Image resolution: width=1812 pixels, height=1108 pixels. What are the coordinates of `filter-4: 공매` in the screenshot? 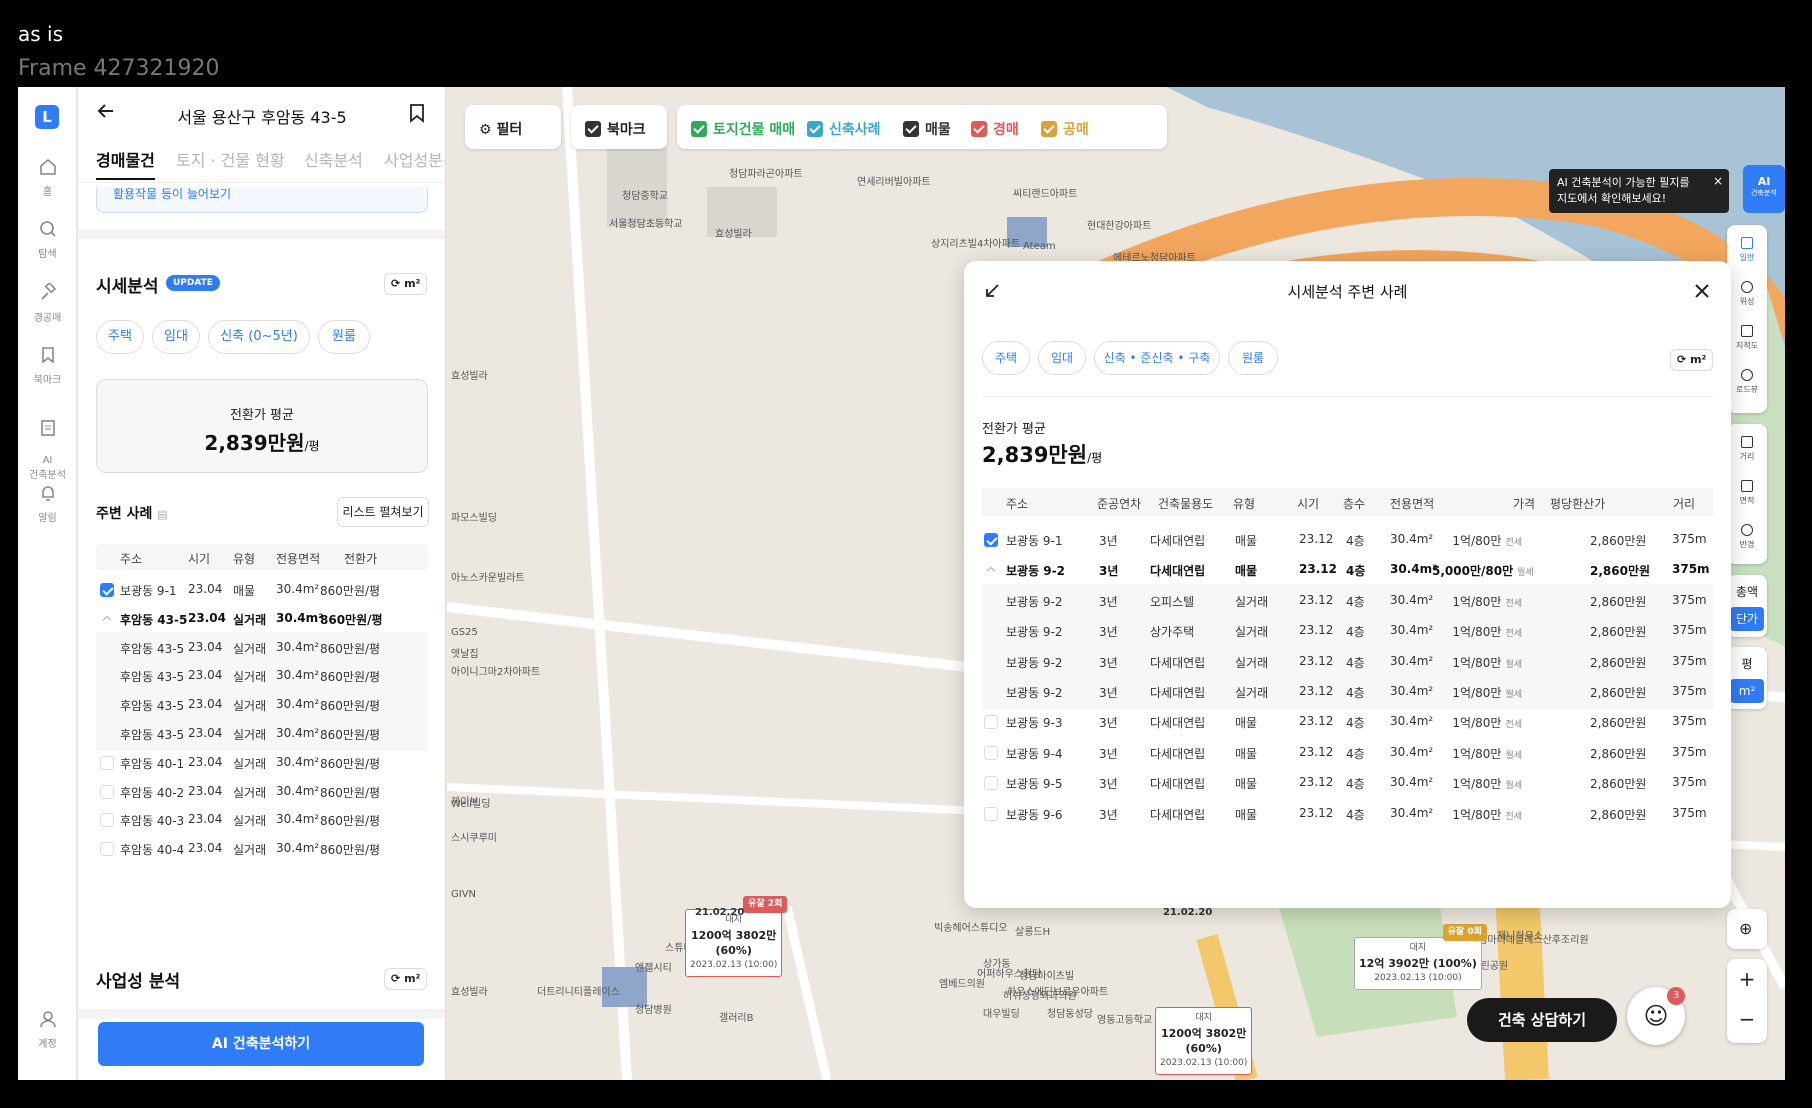 It's located at (1065, 129).